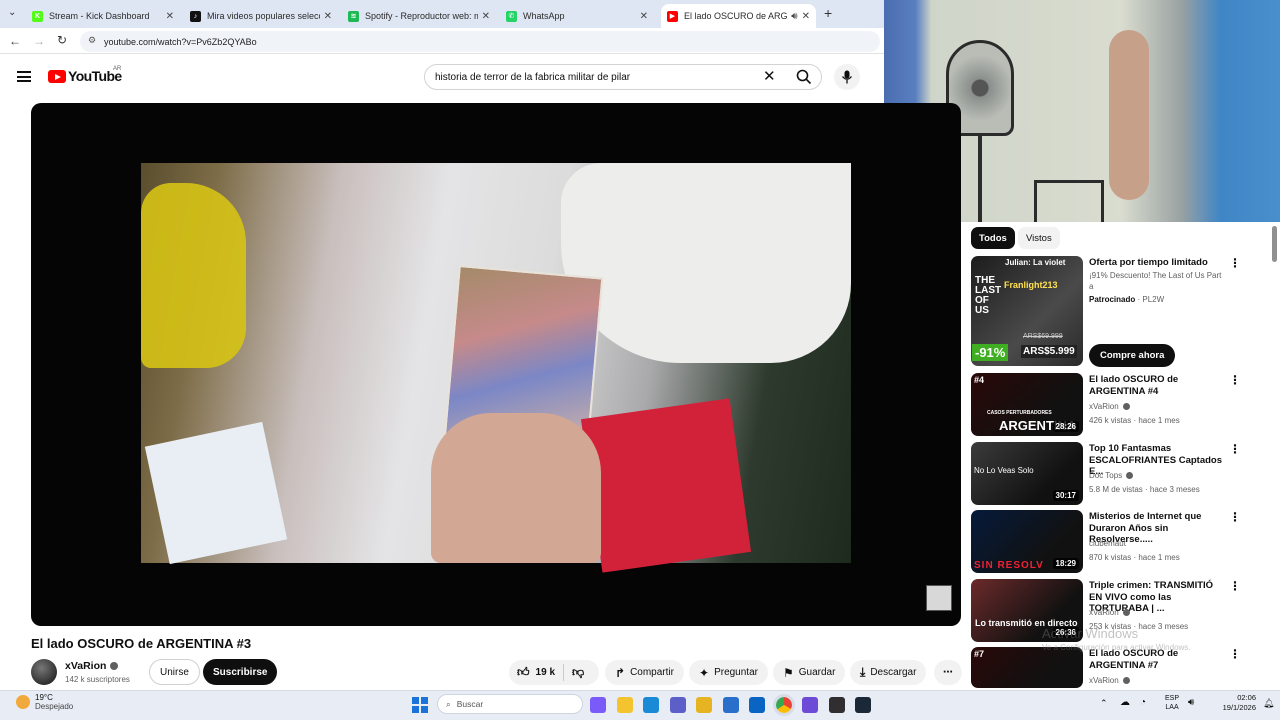 The image size is (1280, 720). What do you see at coordinates (1172, 703) in the screenshot?
I see `language-indicator: ESP LAA` at bounding box center [1172, 703].